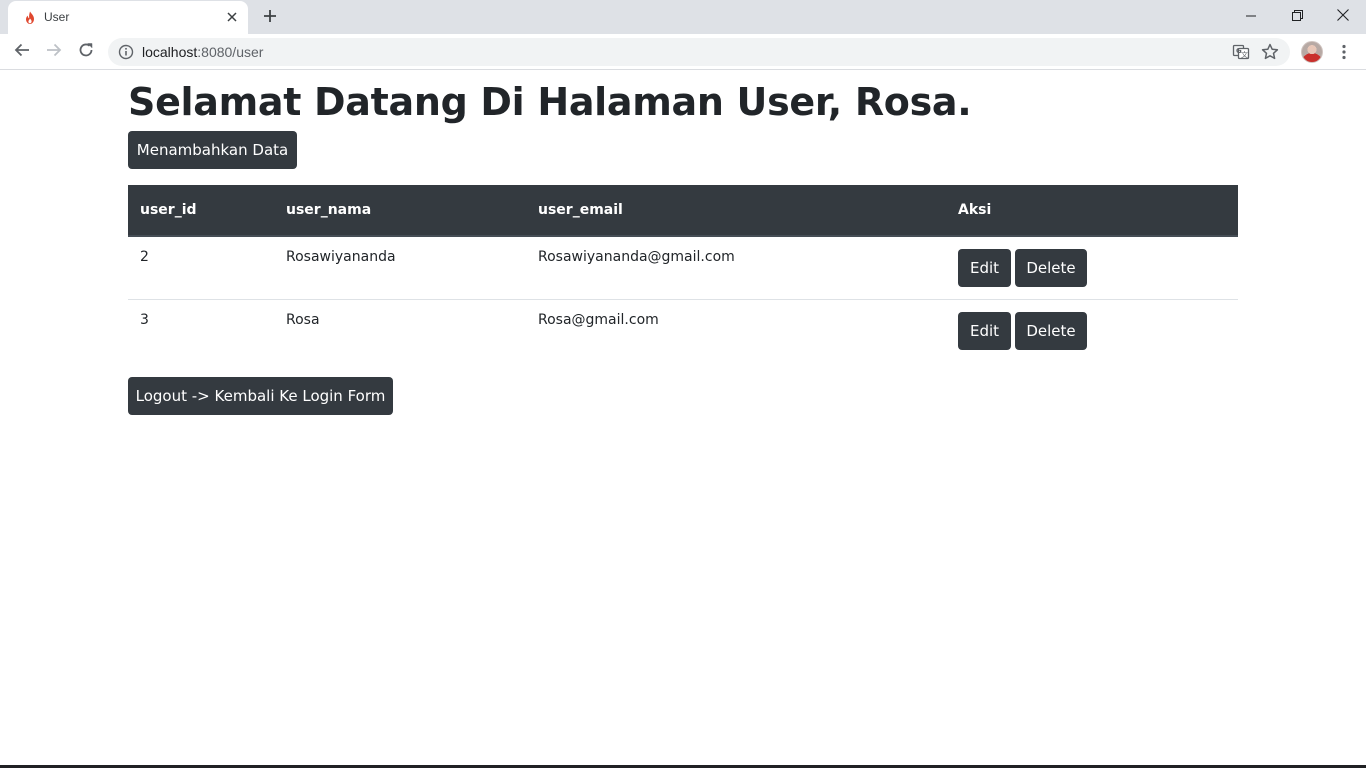 This screenshot has width=1366, height=768. Describe the element at coordinates (144, 257) in the screenshot. I see `cell-user-id: 2` at that location.